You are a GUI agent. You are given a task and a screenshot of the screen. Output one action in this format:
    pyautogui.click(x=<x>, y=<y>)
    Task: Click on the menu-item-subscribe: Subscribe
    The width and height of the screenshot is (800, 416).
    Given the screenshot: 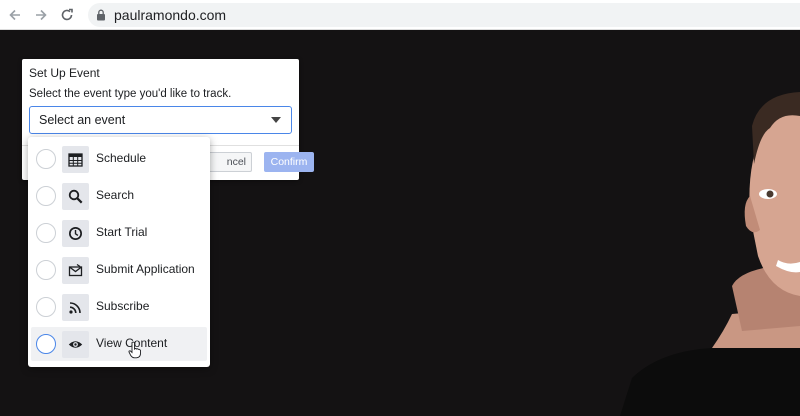 What is the action you would take?
    pyautogui.click(x=119, y=307)
    